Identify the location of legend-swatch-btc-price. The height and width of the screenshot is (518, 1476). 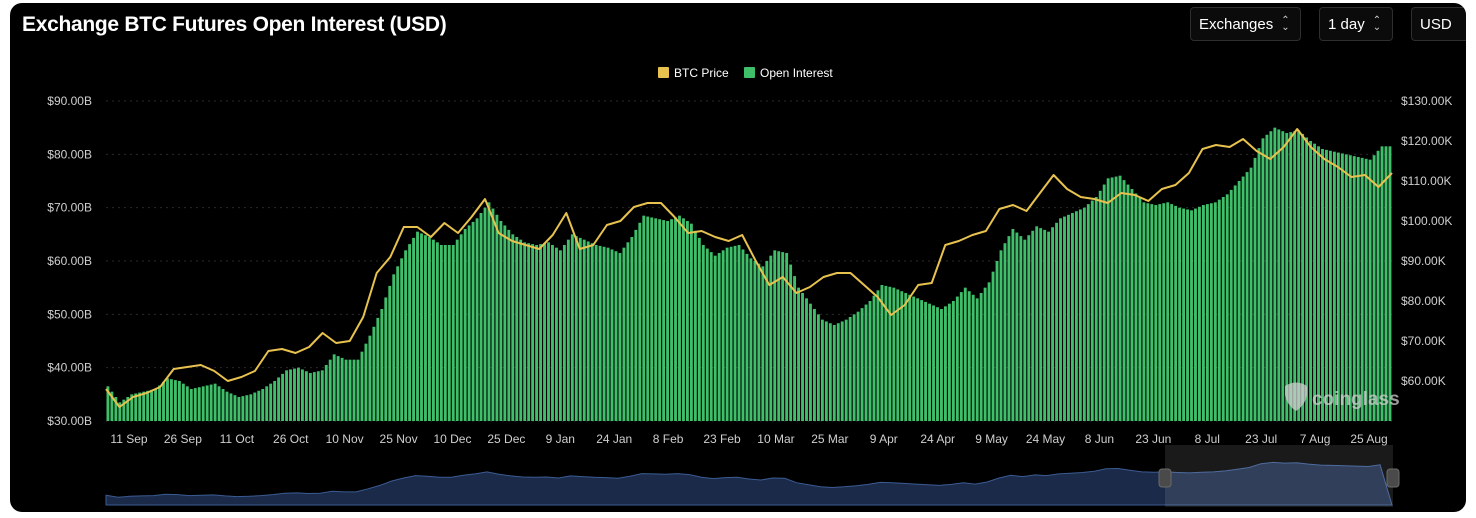
(663, 72).